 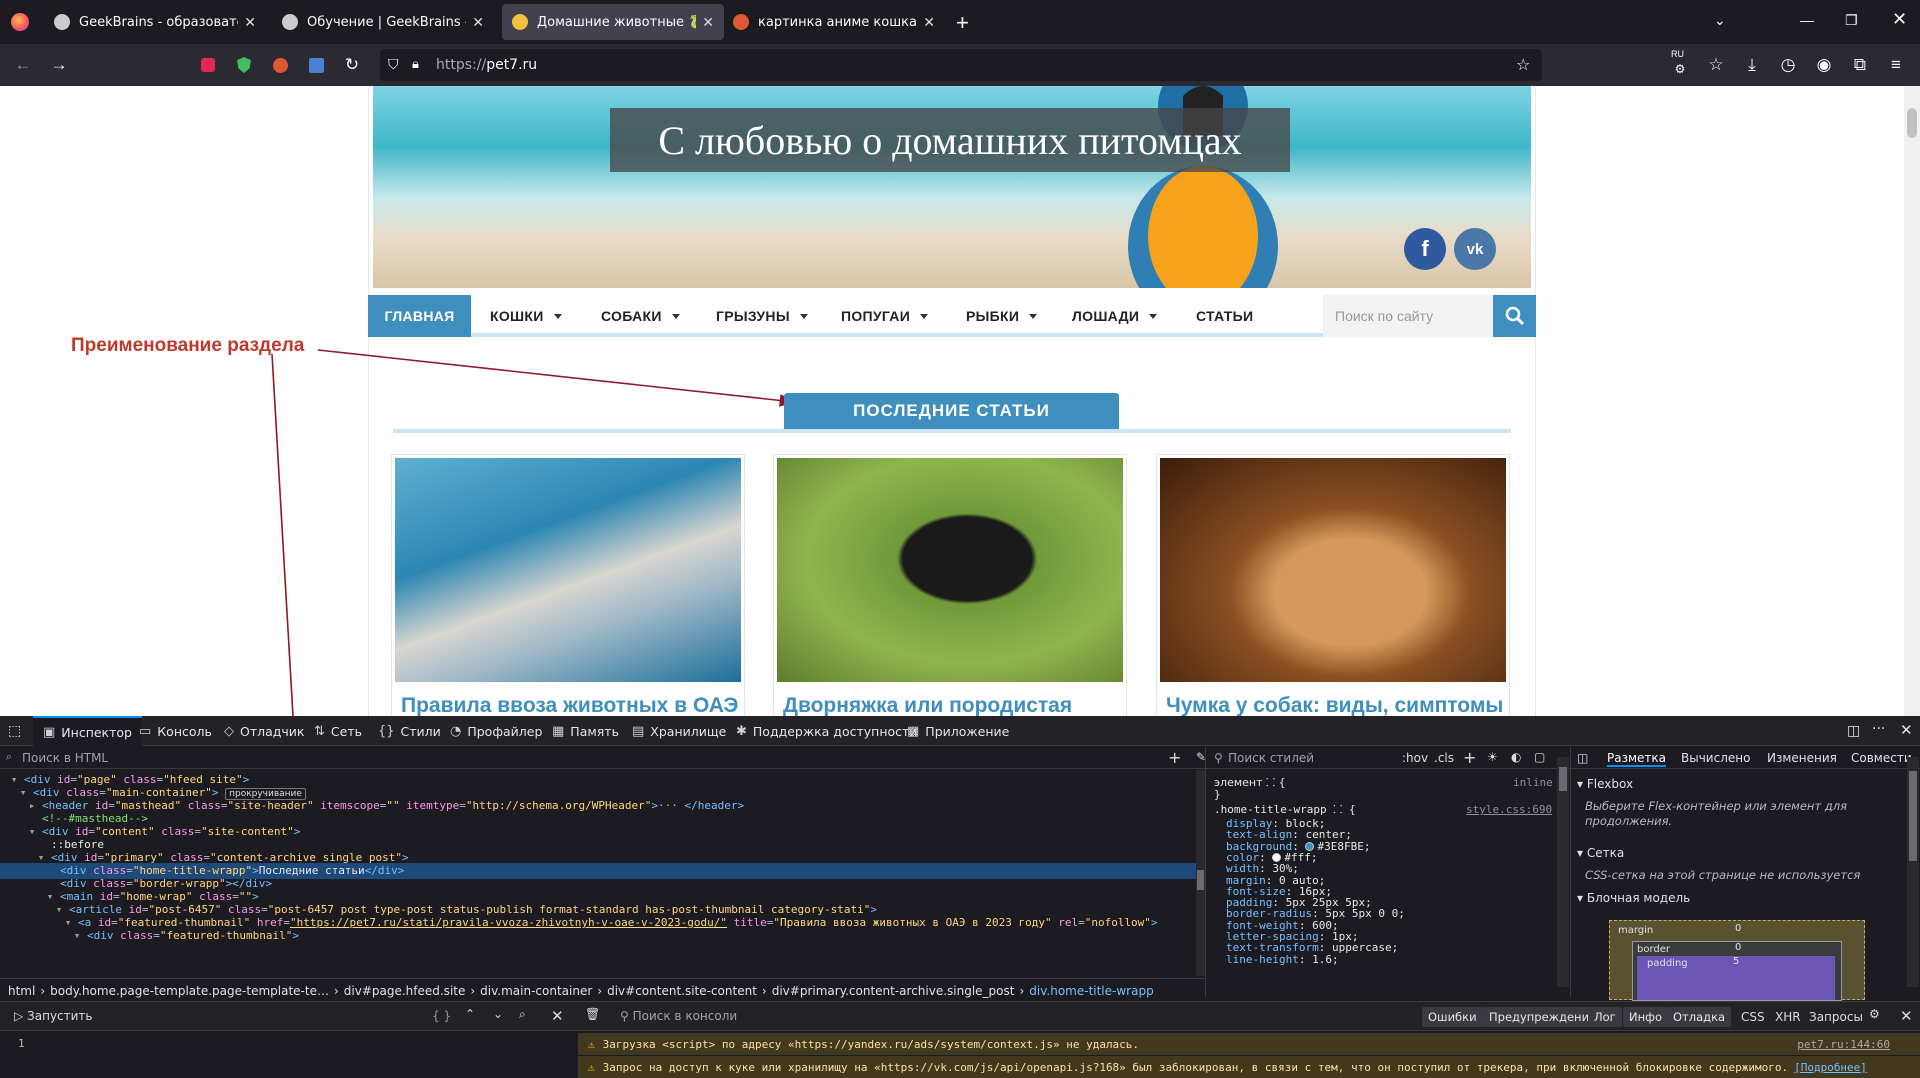 I want to click on url-text: https://pet7.ru, so click(x=486, y=65).